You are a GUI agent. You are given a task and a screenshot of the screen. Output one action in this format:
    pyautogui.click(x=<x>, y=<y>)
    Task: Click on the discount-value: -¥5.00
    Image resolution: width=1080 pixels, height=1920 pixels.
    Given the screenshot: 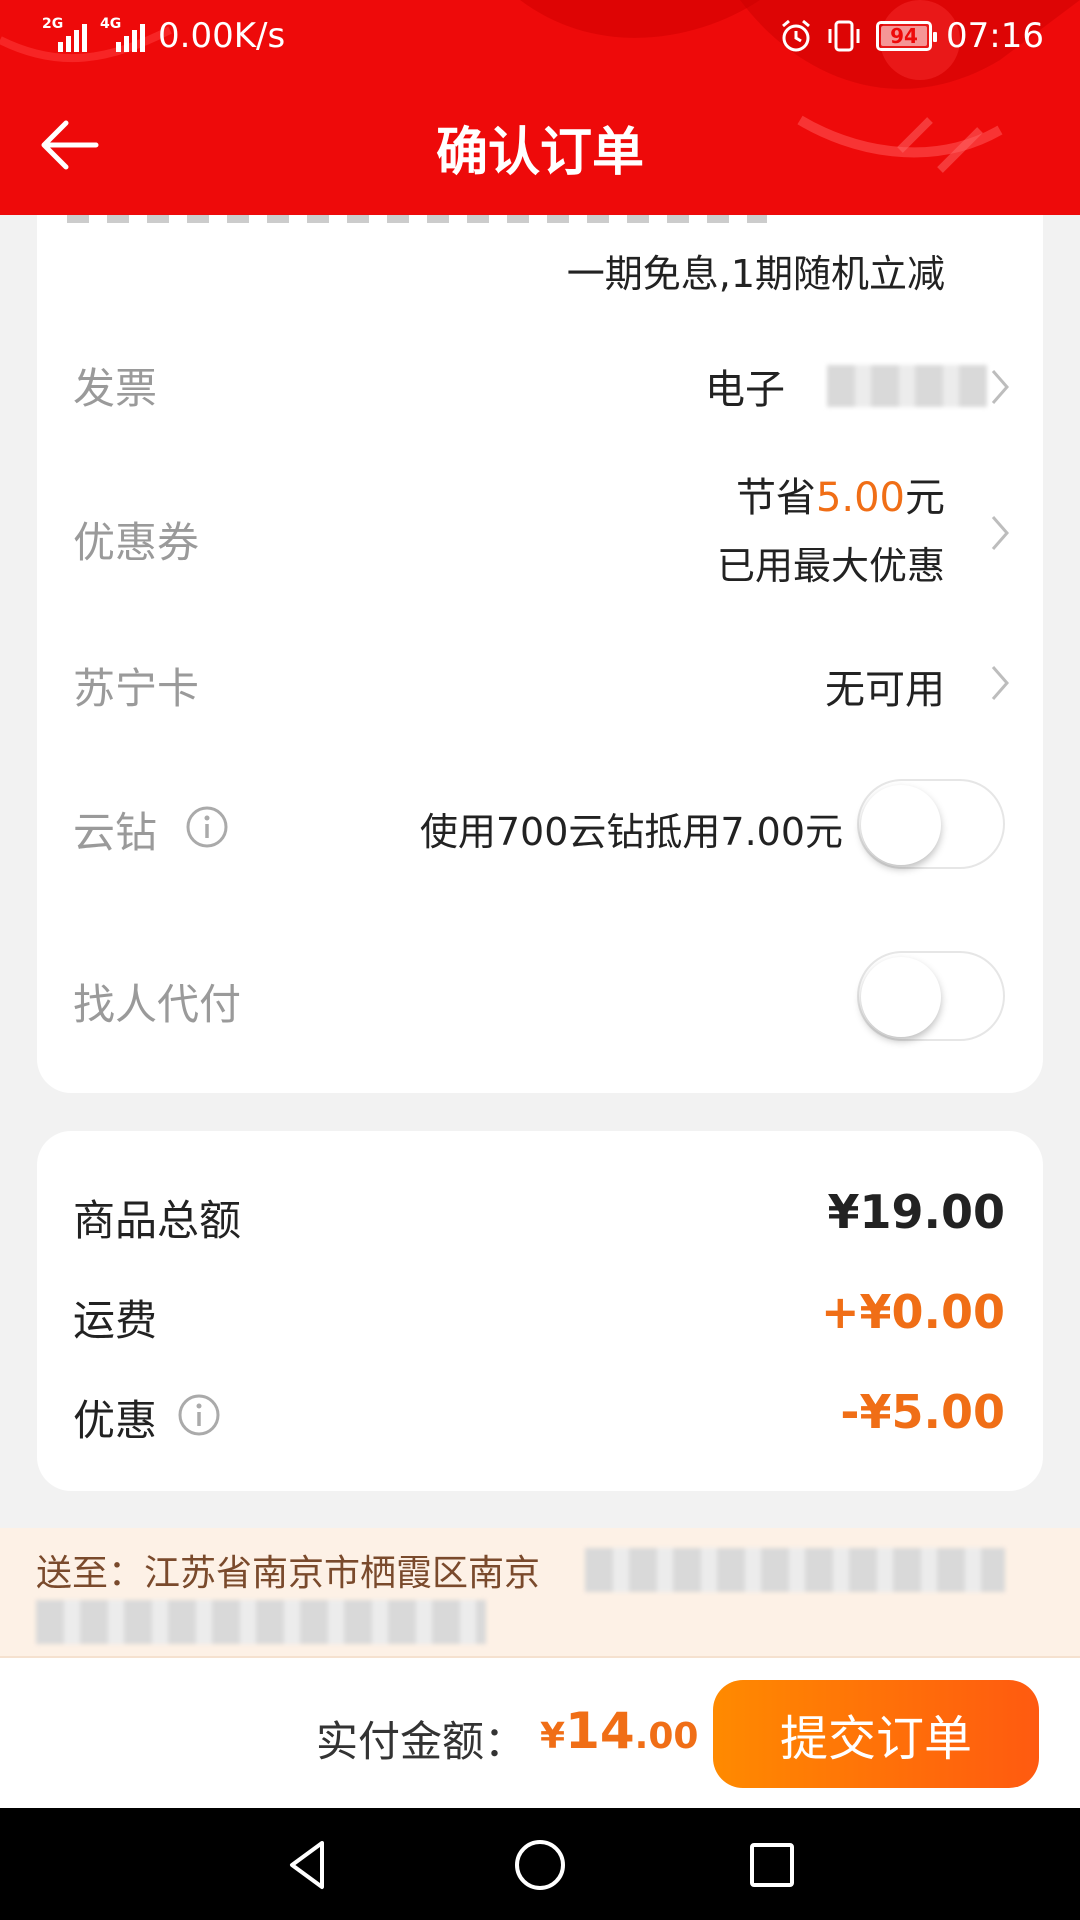 What is the action you would take?
    pyautogui.click(x=922, y=1412)
    